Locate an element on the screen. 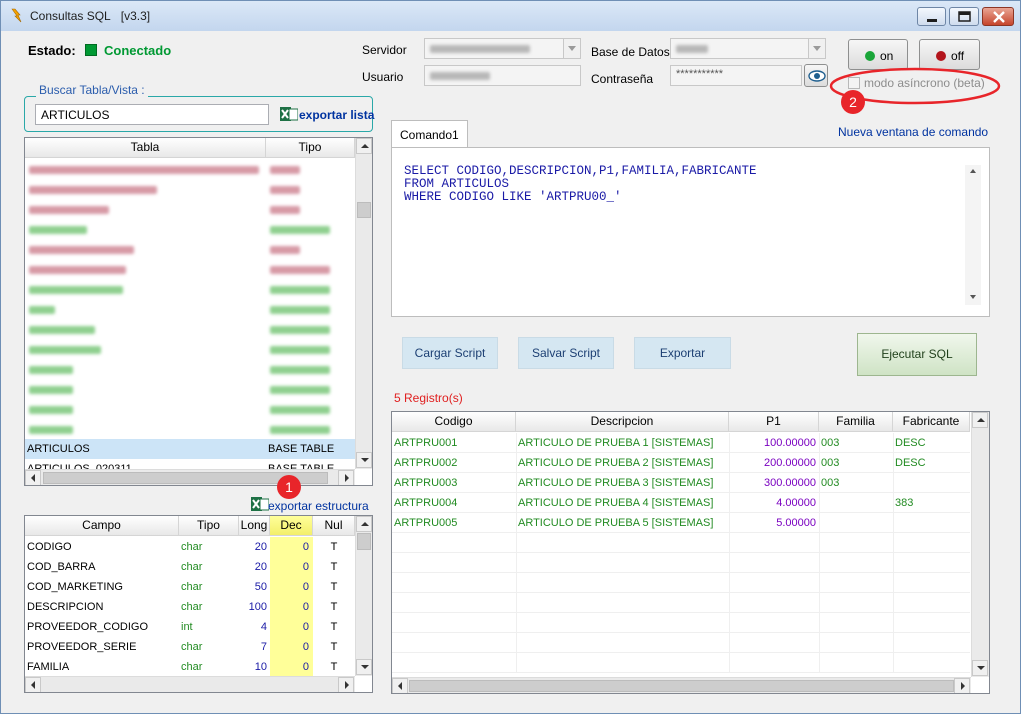  cell-descripcion: ARTICULO DE PRUEBA 3 [SISTEMAS] is located at coordinates (616, 483).